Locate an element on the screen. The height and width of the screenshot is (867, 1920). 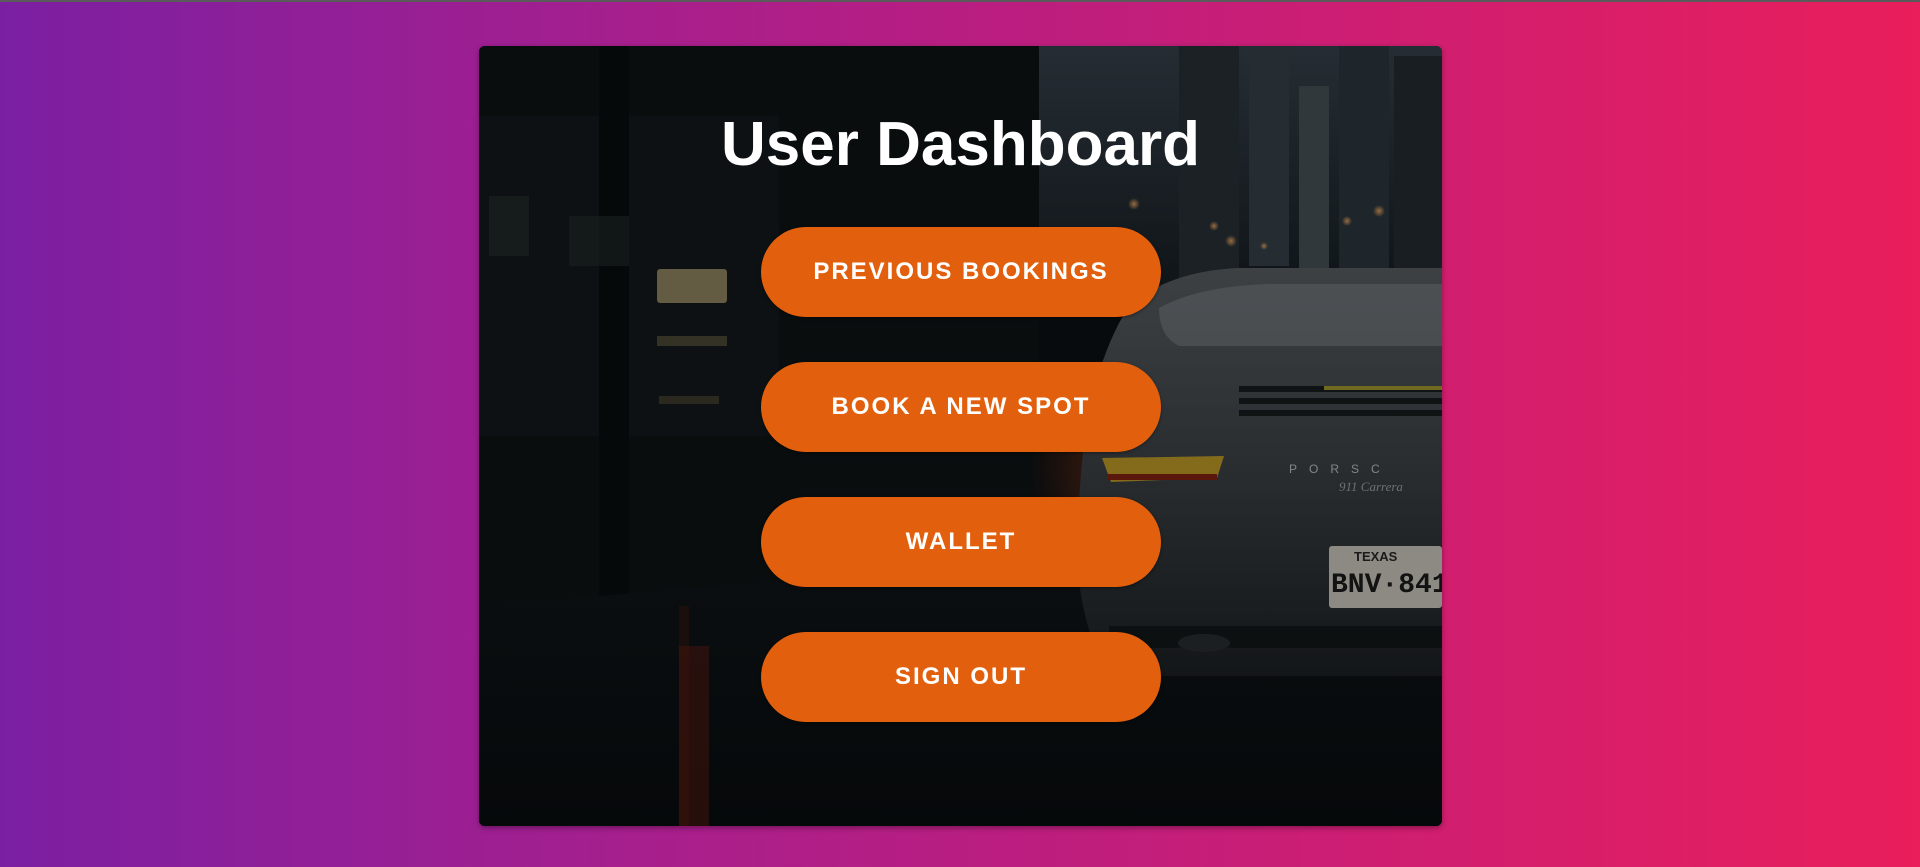
top-border-line is located at coordinates (960, 1).